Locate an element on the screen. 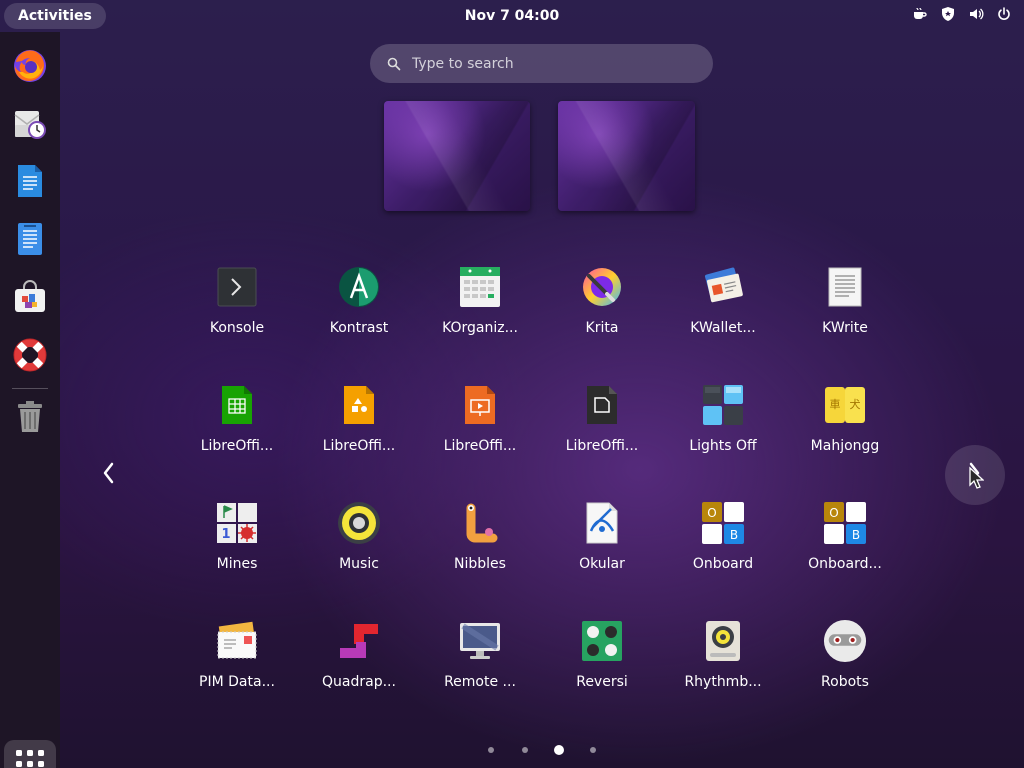 The width and height of the screenshot is (1024, 768). tetromino-icon is located at coordinates (359, 641).